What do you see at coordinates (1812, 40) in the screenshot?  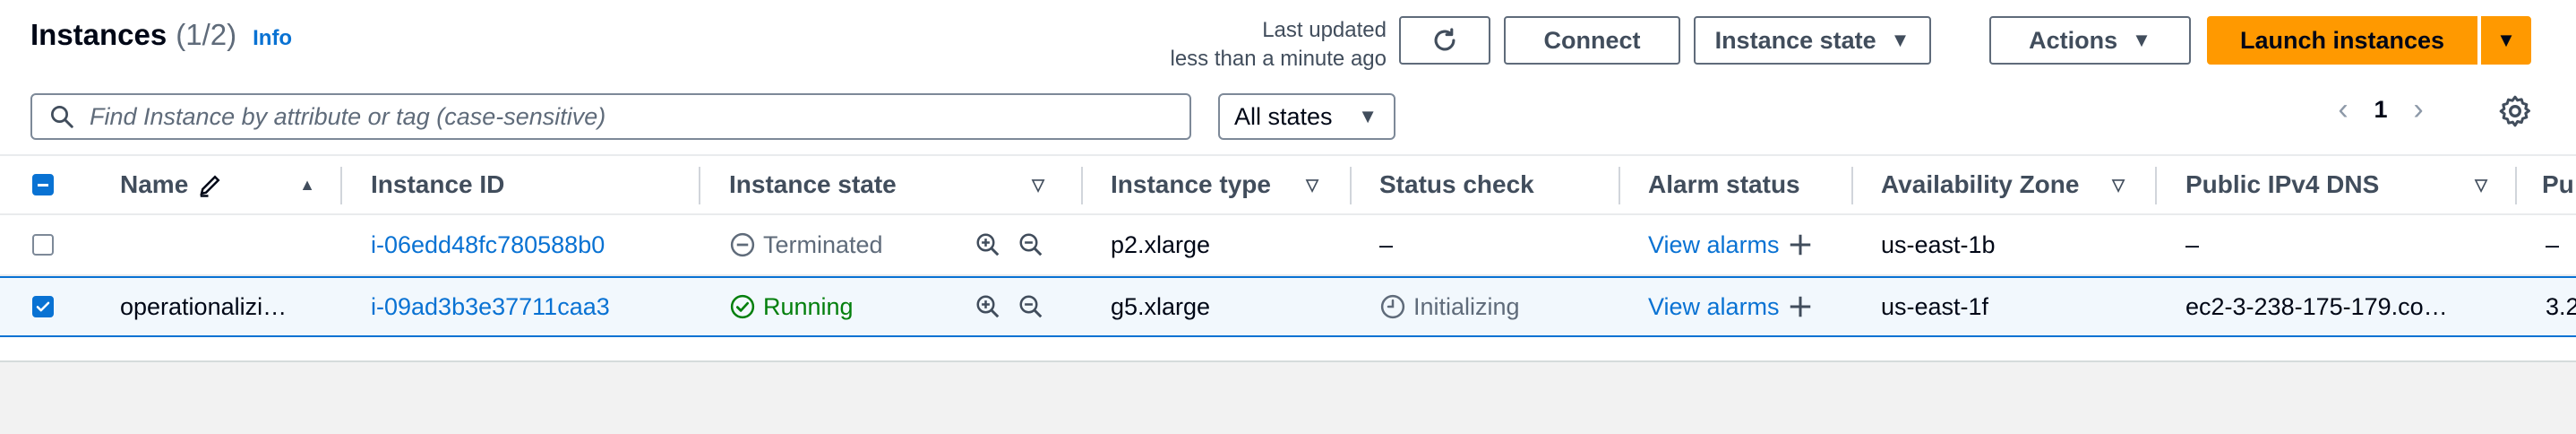 I see `instance-state-dropdown: Instance state ▼` at bounding box center [1812, 40].